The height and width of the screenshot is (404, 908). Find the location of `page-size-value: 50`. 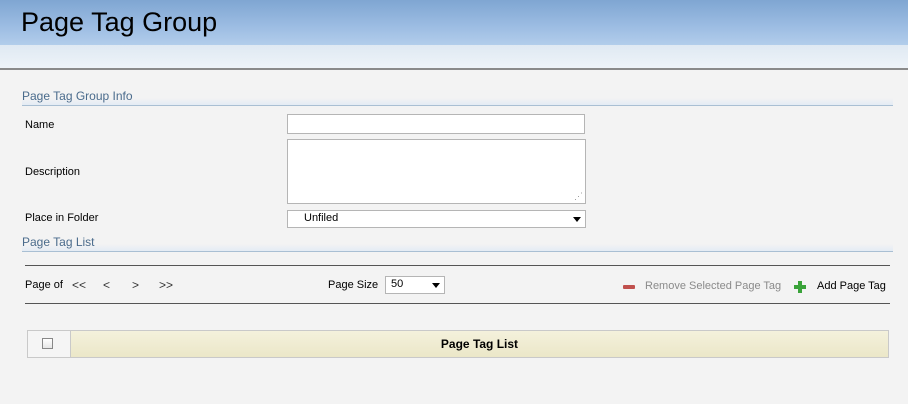

page-size-value: 50 is located at coordinates (397, 284).